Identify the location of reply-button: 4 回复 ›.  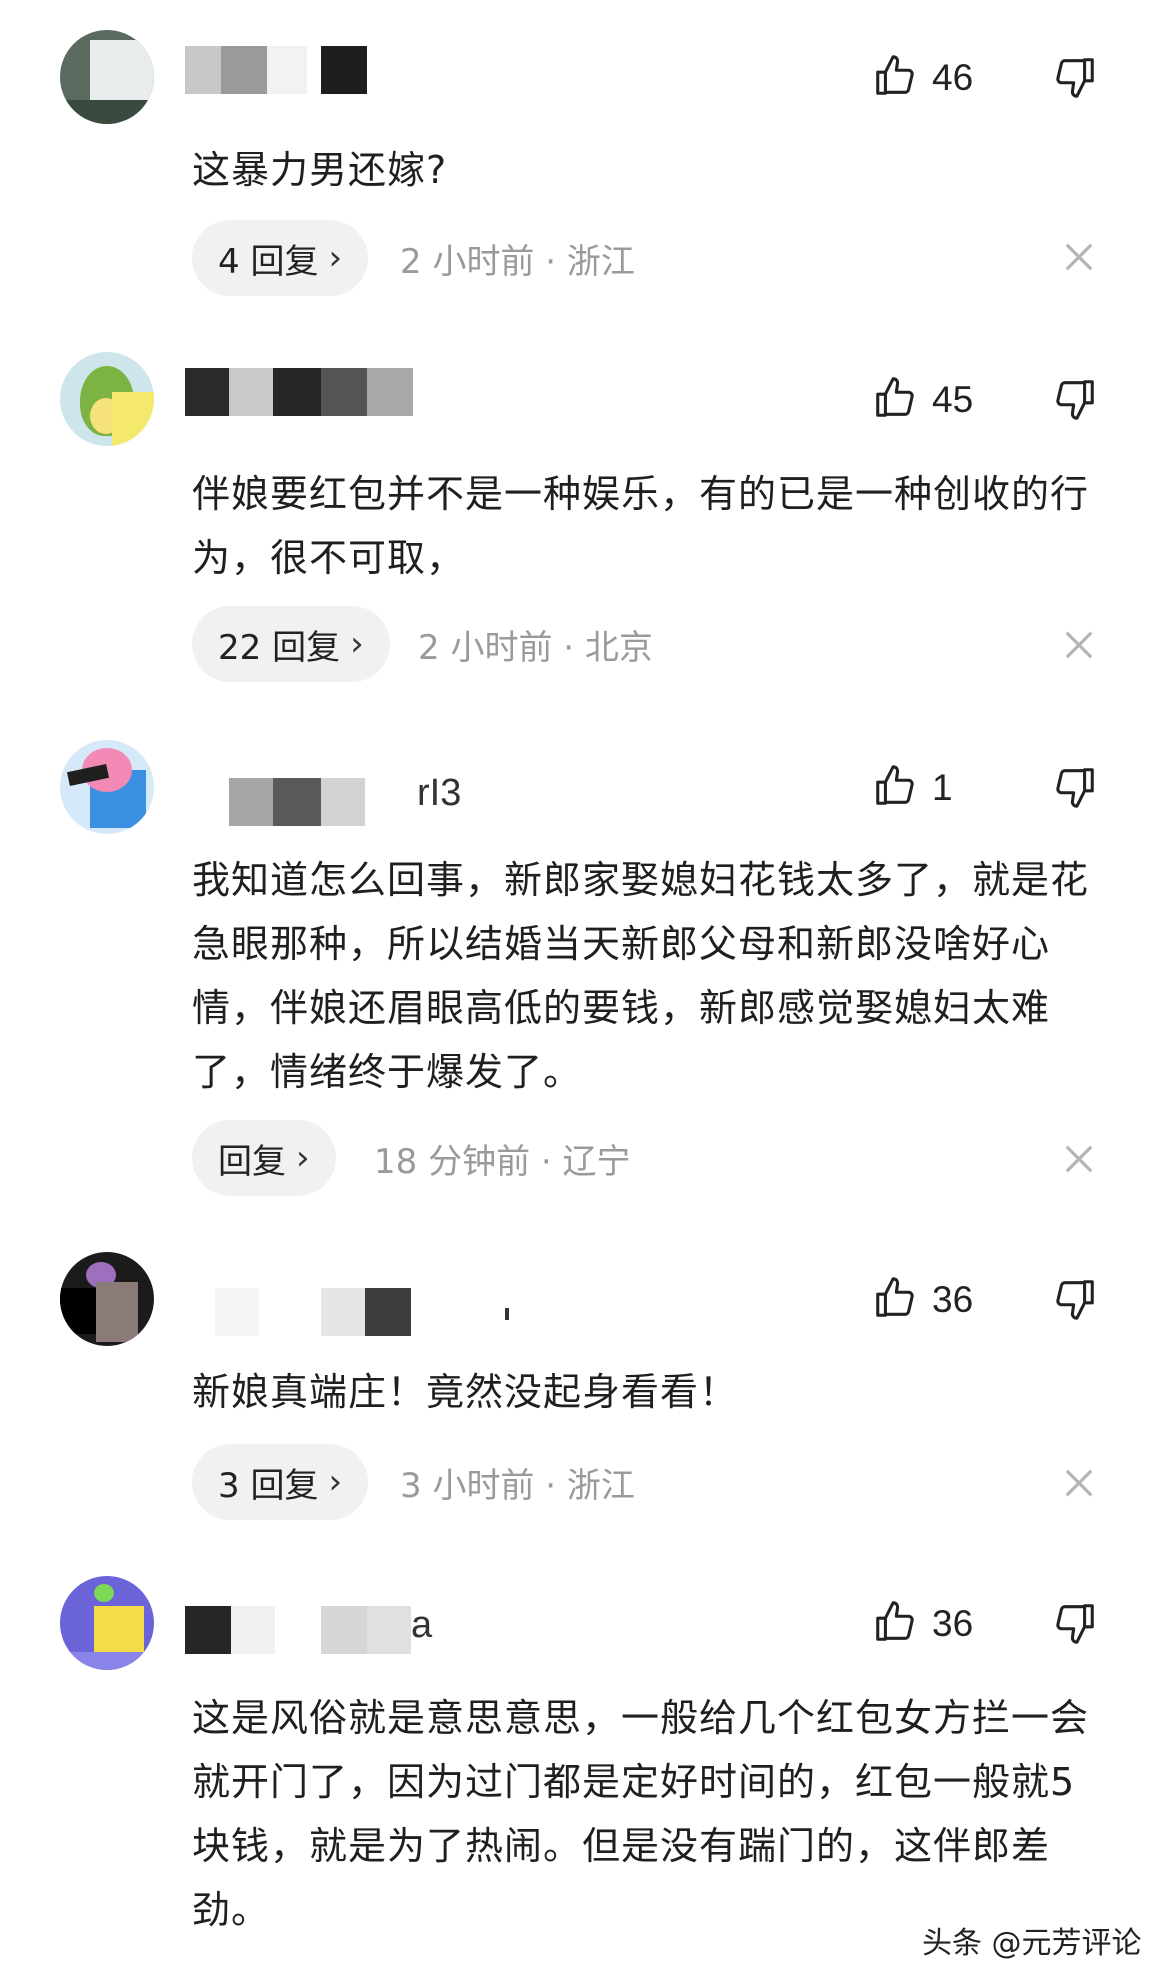
(280, 258).